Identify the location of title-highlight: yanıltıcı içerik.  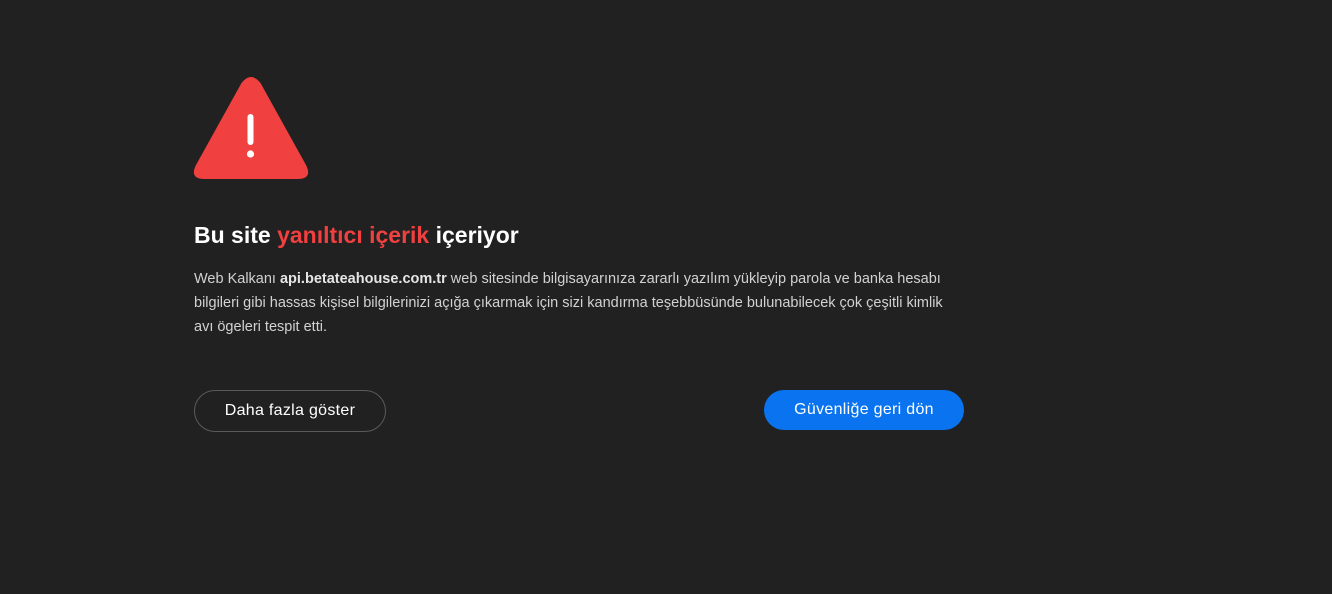
(353, 235).